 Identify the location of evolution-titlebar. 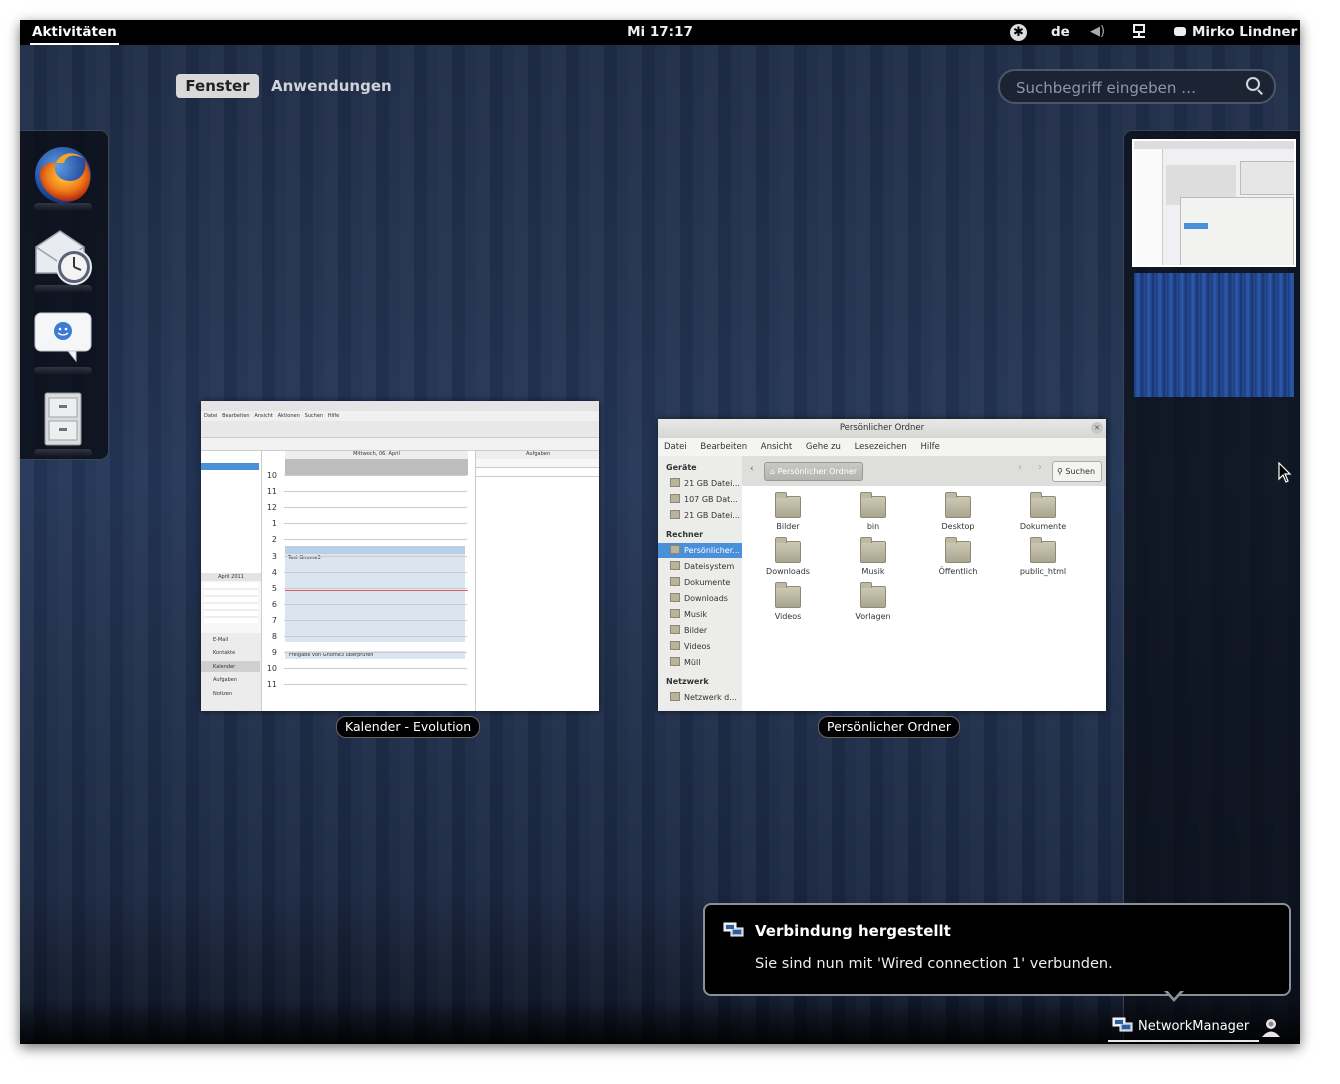
(400, 406).